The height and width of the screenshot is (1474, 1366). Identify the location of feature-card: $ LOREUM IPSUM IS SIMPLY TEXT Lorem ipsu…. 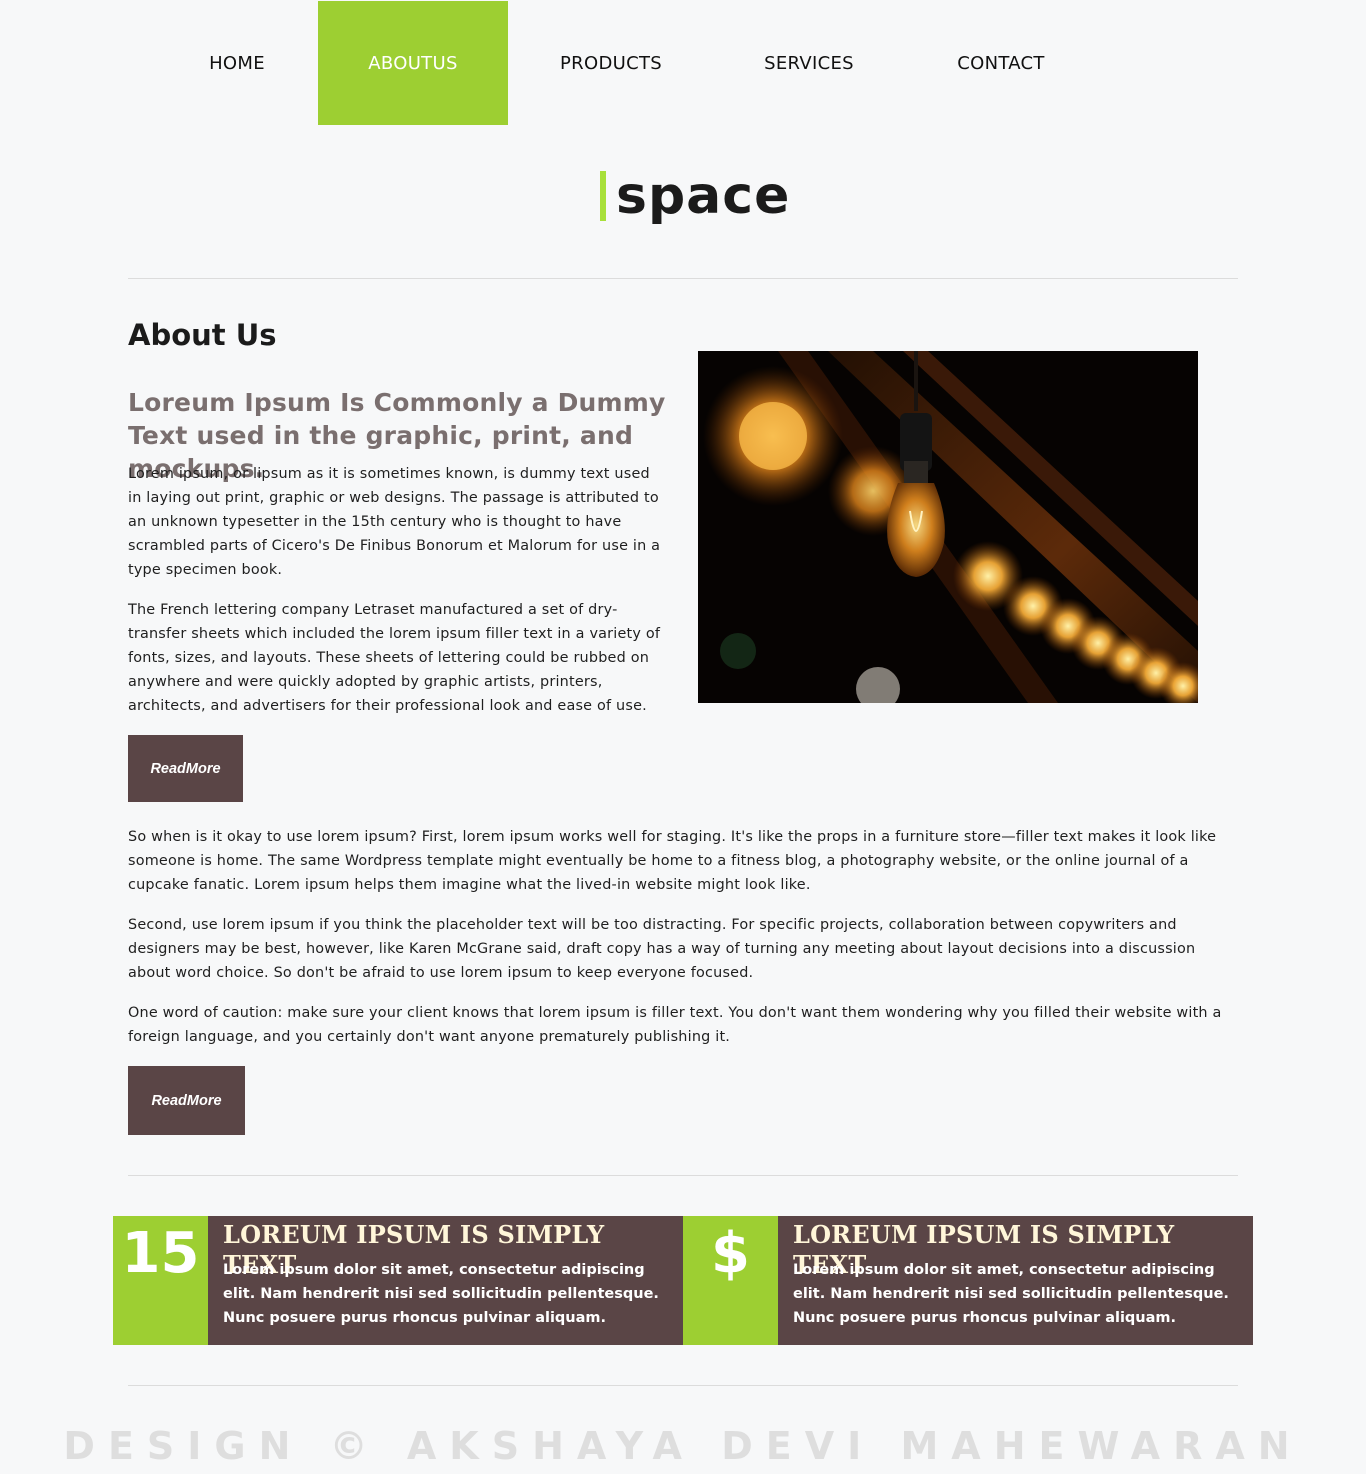
(968, 1280).